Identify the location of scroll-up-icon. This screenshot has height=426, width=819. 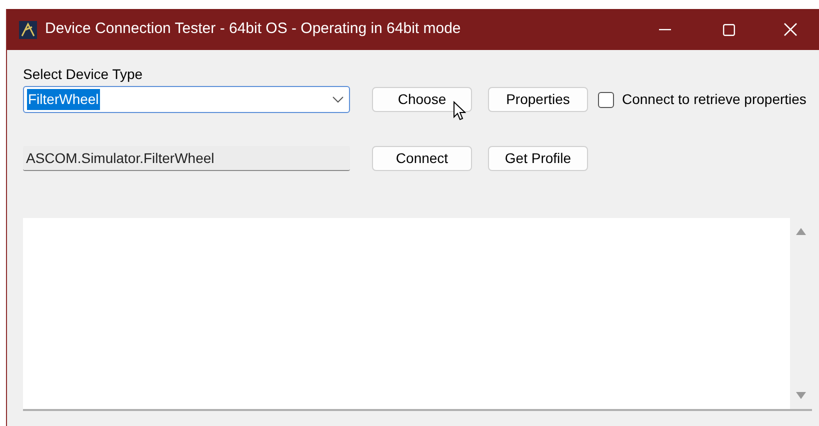
(801, 231).